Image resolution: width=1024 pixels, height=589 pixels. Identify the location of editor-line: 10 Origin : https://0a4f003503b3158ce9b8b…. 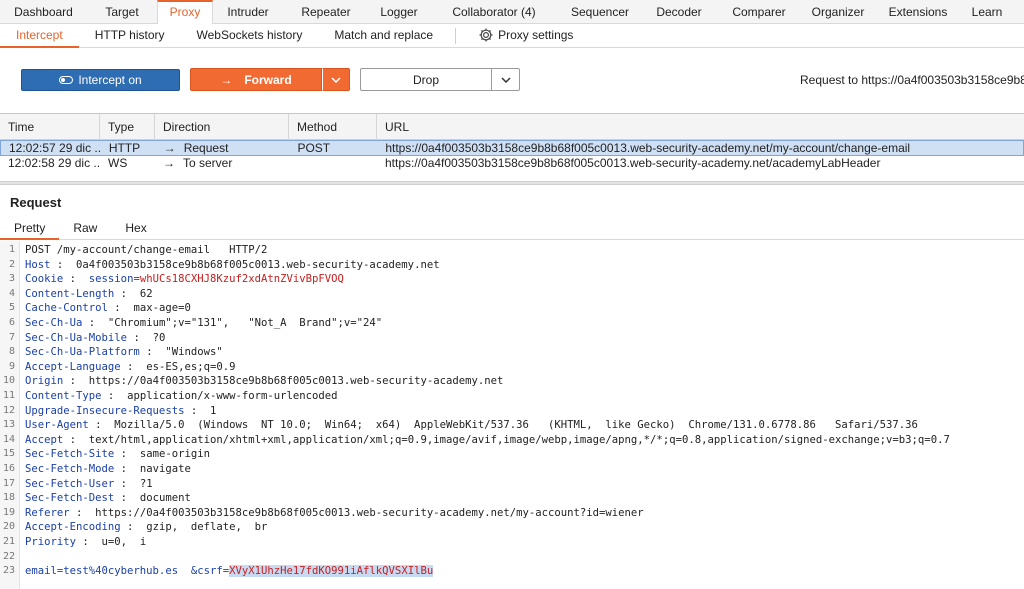
(512, 381).